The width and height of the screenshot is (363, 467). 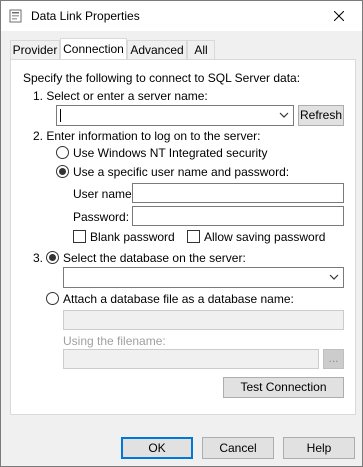 I want to click on tab-advanced: Advanced, so click(x=157, y=49).